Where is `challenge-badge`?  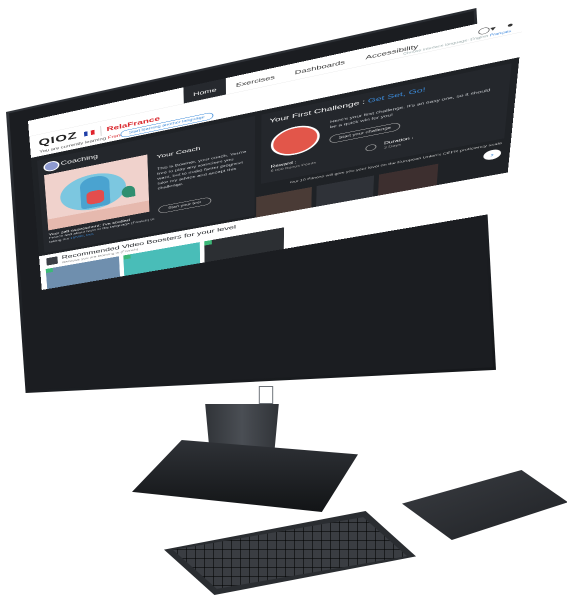 challenge-badge is located at coordinates (295, 141).